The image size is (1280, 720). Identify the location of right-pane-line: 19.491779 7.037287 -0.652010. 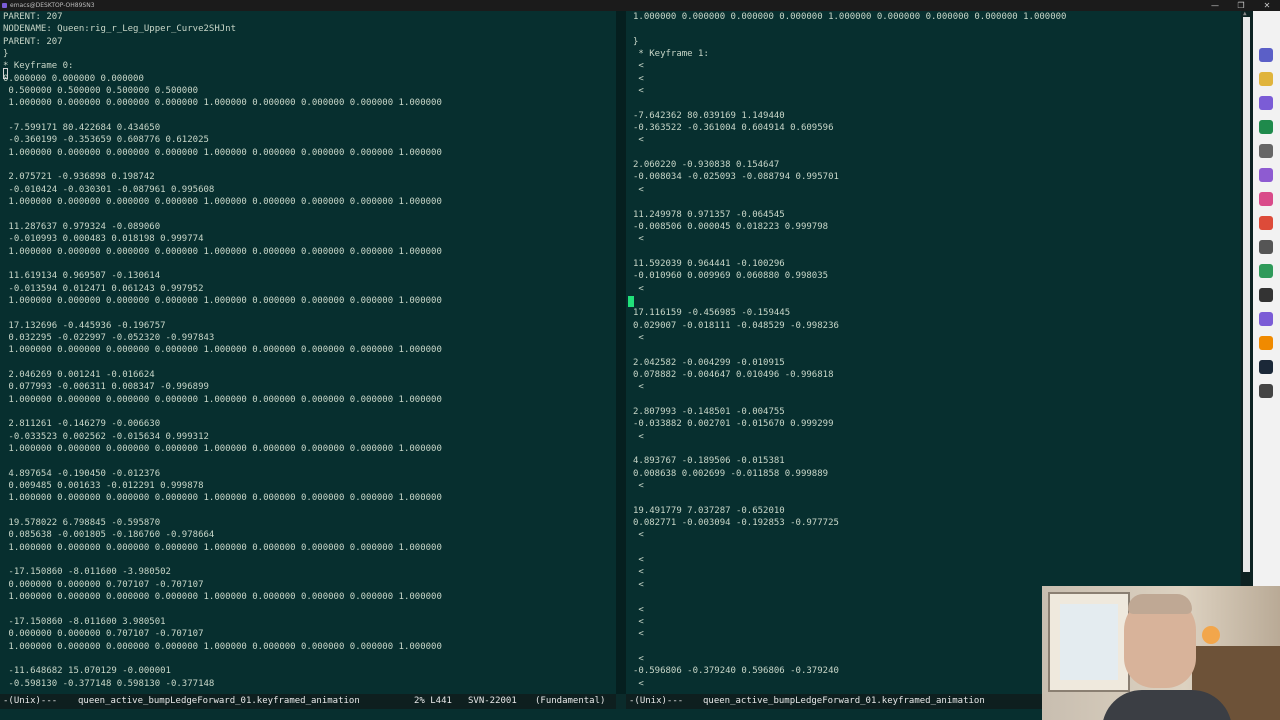
(849, 511).